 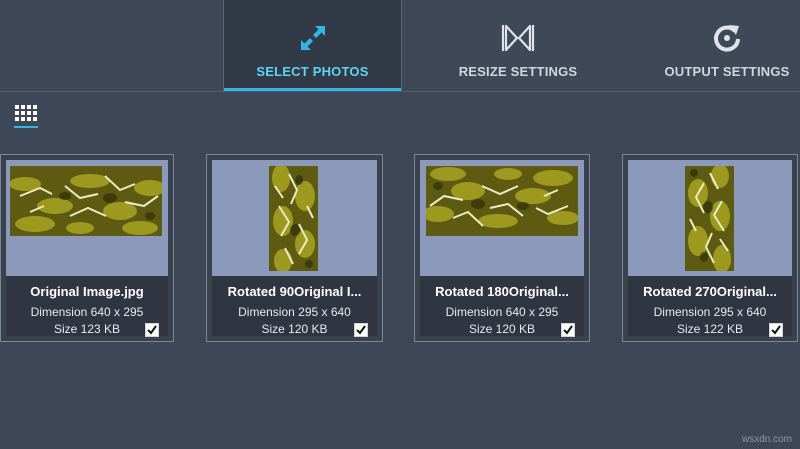 What do you see at coordinates (766, 439) in the screenshot?
I see `watermark: wsxdn.com` at bounding box center [766, 439].